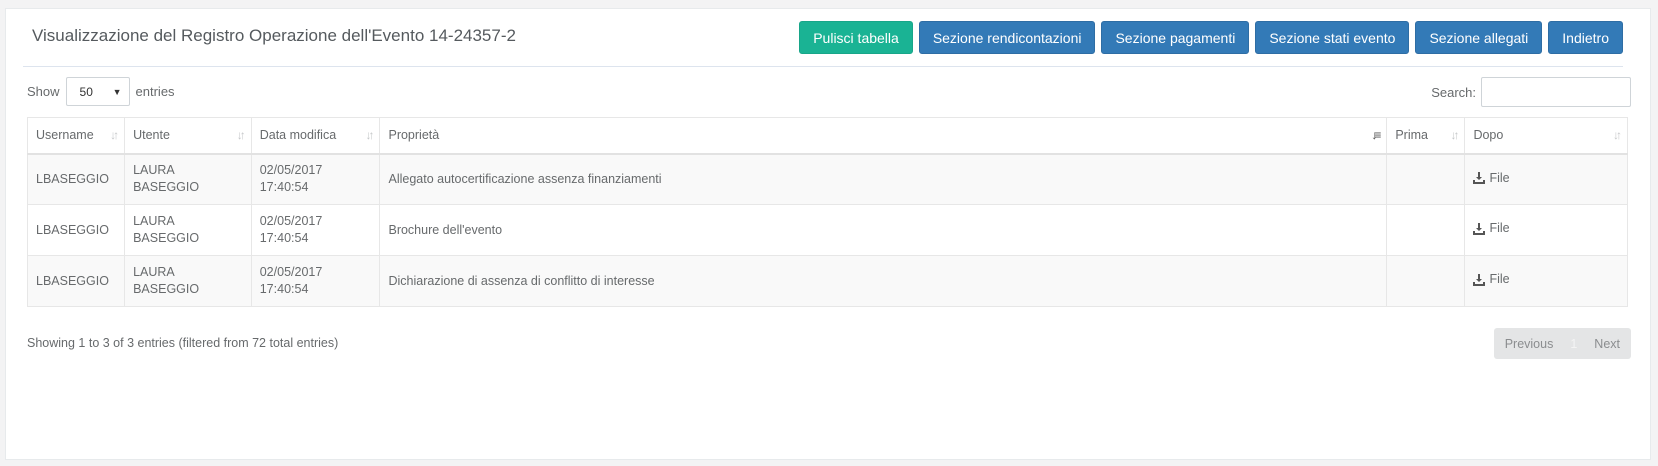  I want to click on pagination: Previous 1 Next, so click(1562, 343).